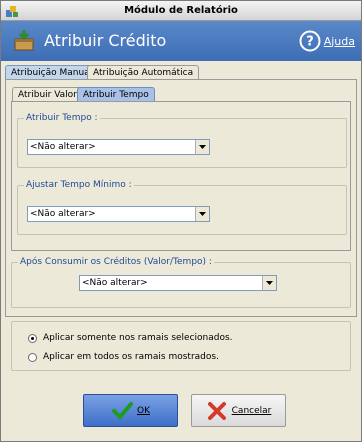 The image size is (362, 442). What do you see at coordinates (118, 147) in the screenshot?
I see `atribuir-tempo-select: <Não alterar>` at bounding box center [118, 147].